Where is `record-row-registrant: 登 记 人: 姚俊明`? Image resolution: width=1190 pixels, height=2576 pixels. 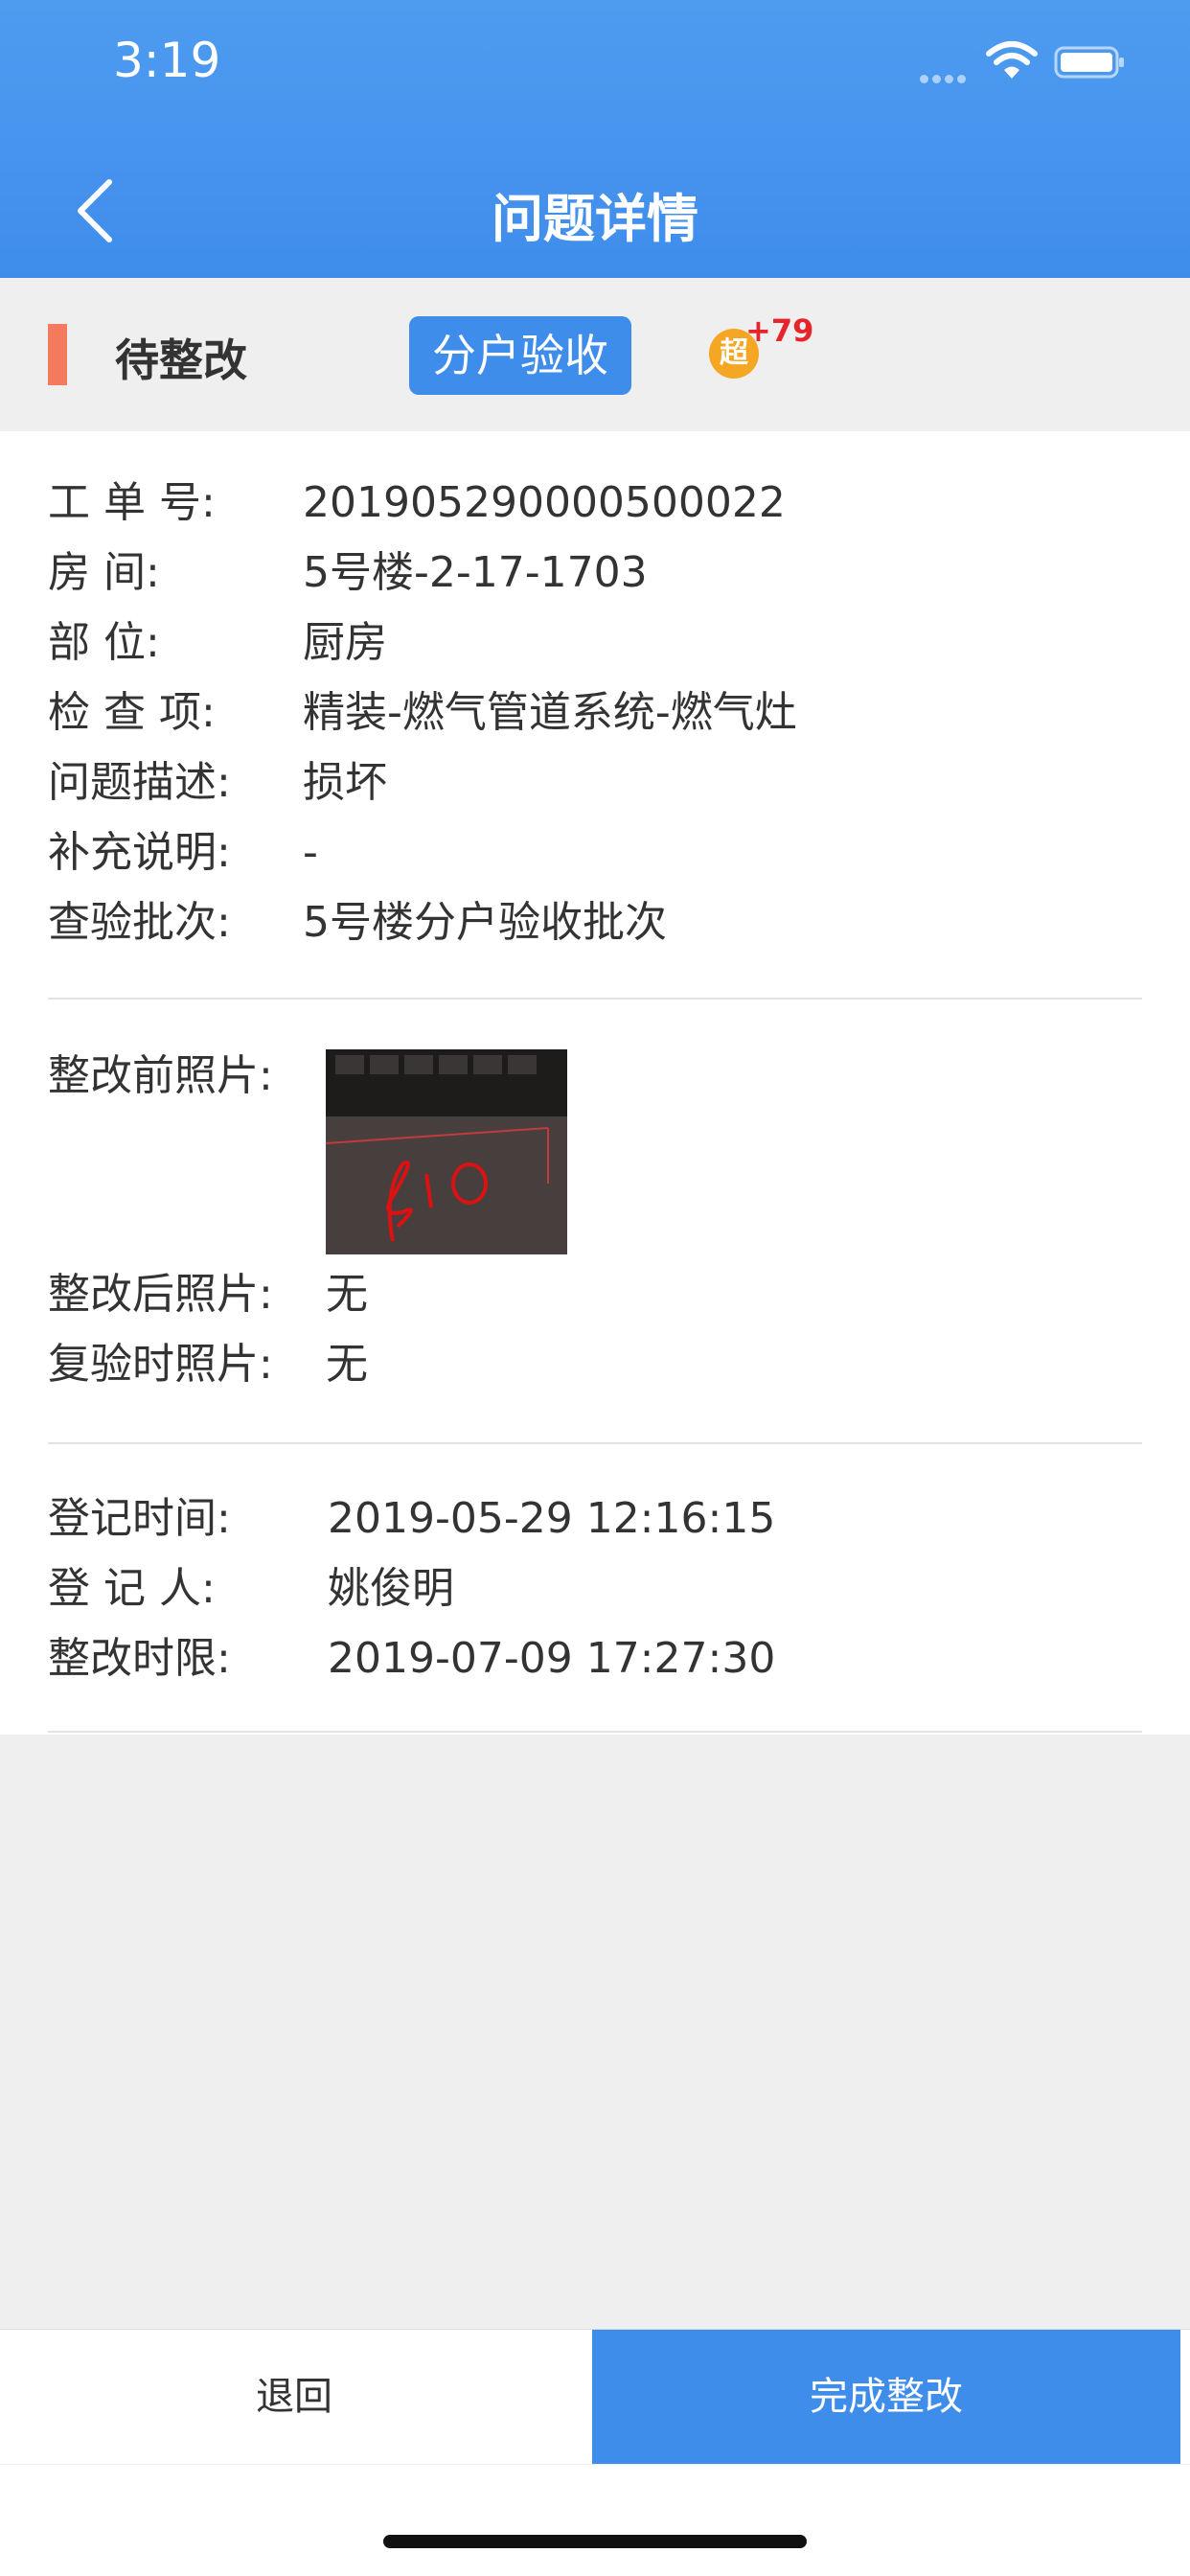
record-row-registrant: 登 记 人: 姚俊明 is located at coordinates (251, 1589).